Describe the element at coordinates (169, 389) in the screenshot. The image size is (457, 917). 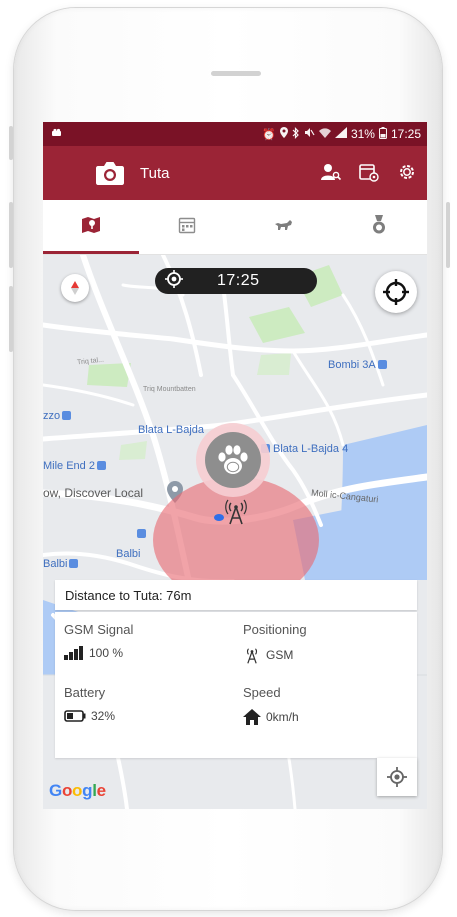
I see `map-label-street: Triq Mountbatten` at that location.